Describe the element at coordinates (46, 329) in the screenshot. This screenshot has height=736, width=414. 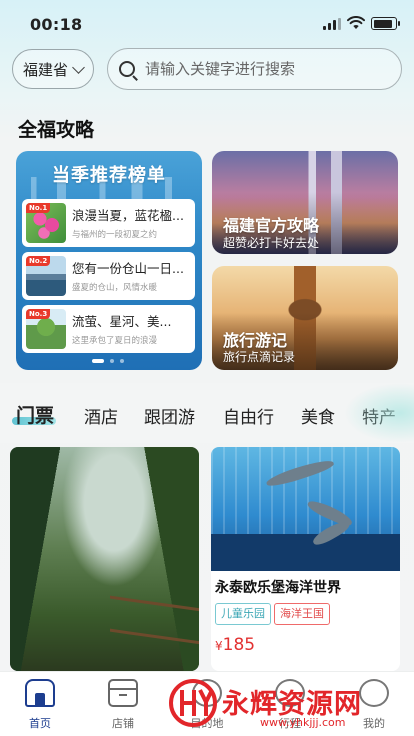
I see `ranking-thumbnail: No.3` at that location.